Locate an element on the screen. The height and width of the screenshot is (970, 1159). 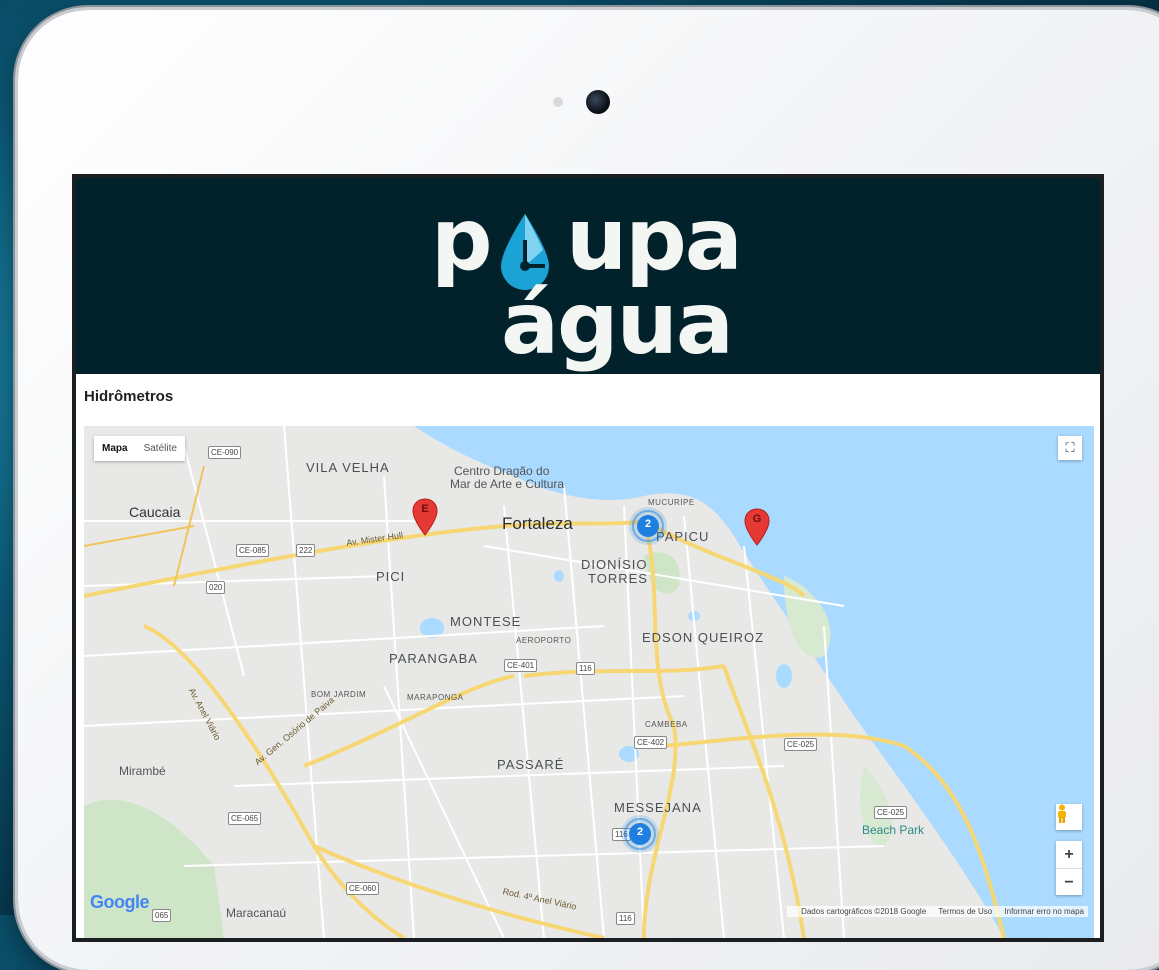
label-centro-dragao-line2: Mar de Arte e Cultura is located at coordinates (507, 484).